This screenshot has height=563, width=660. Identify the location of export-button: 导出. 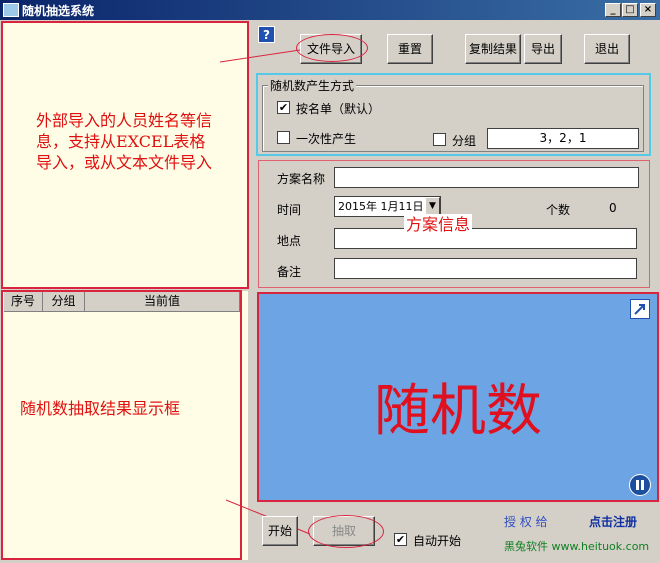
(543, 49).